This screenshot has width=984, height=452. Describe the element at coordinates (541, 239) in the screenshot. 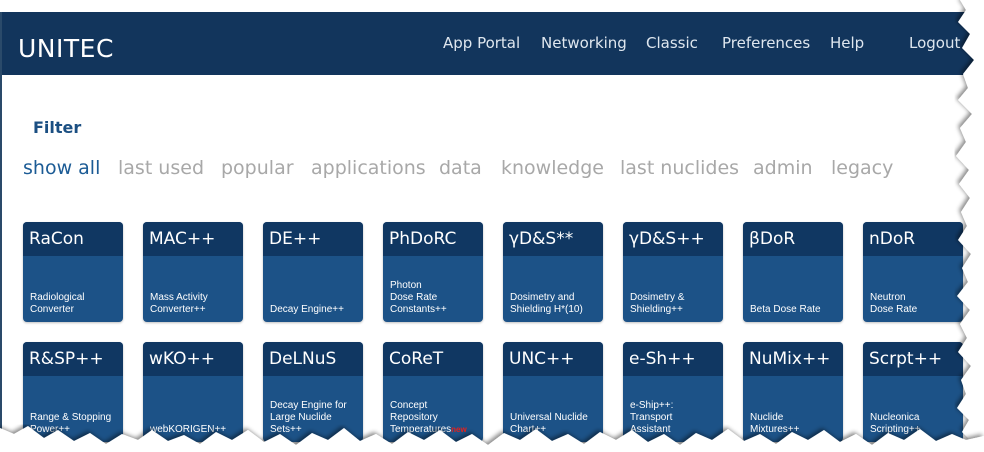

I see `tile-title: γD&S**` at that location.